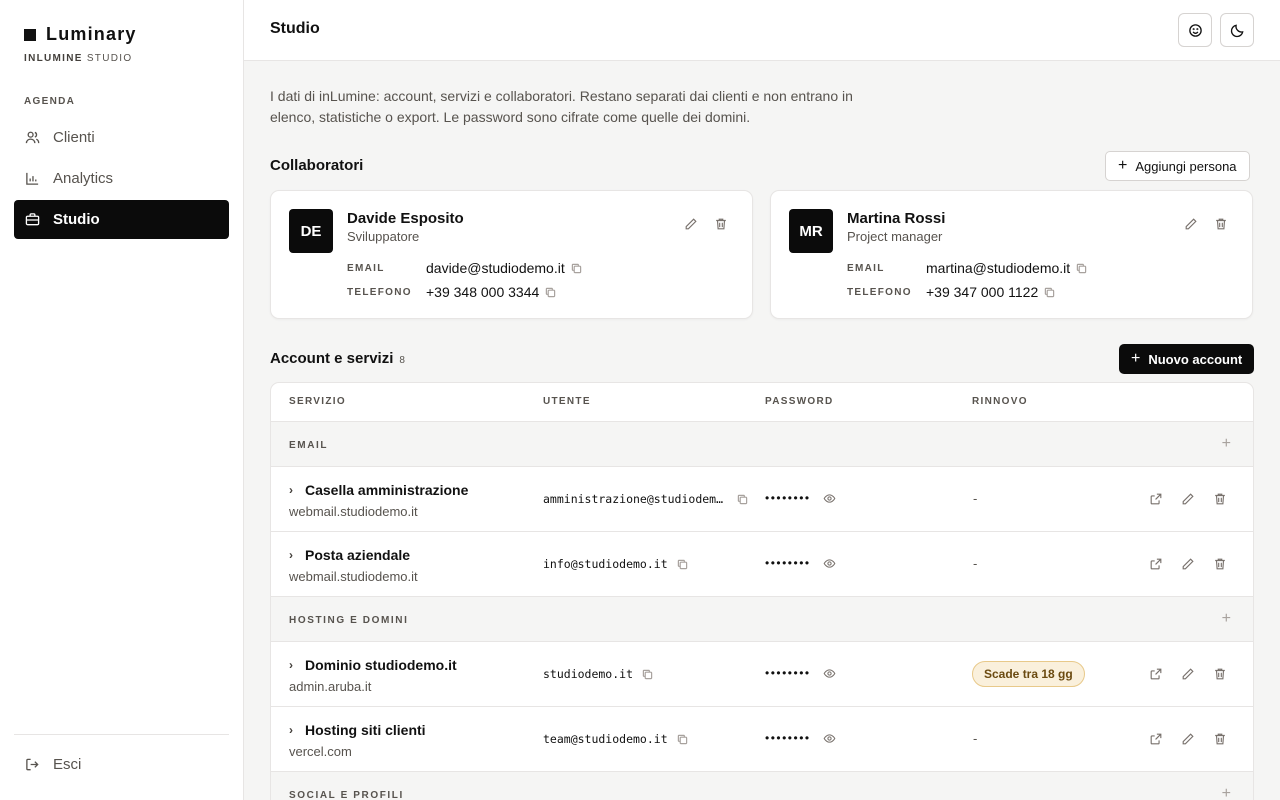 This screenshot has width=1280, height=800. What do you see at coordinates (365, 730) in the screenshot?
I see `service-name: Hosting siti clienti` at bounding box center [365, 730].